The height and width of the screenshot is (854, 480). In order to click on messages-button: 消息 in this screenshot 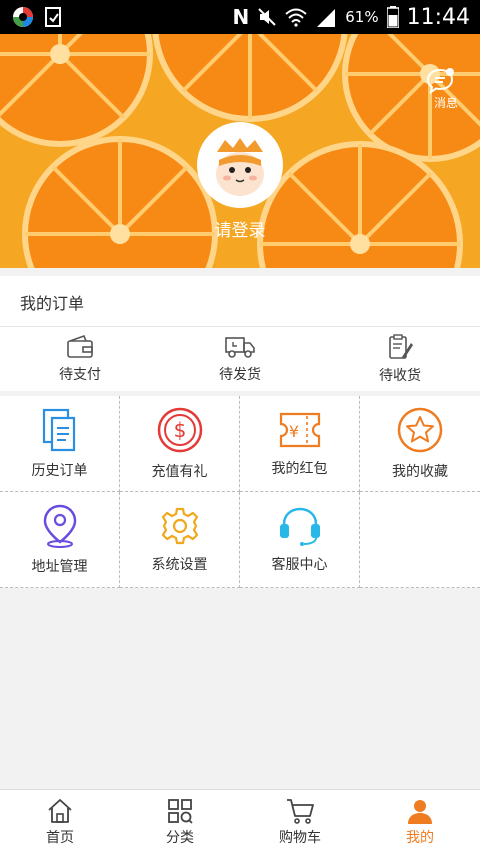, I will do `click(446, 89)`.